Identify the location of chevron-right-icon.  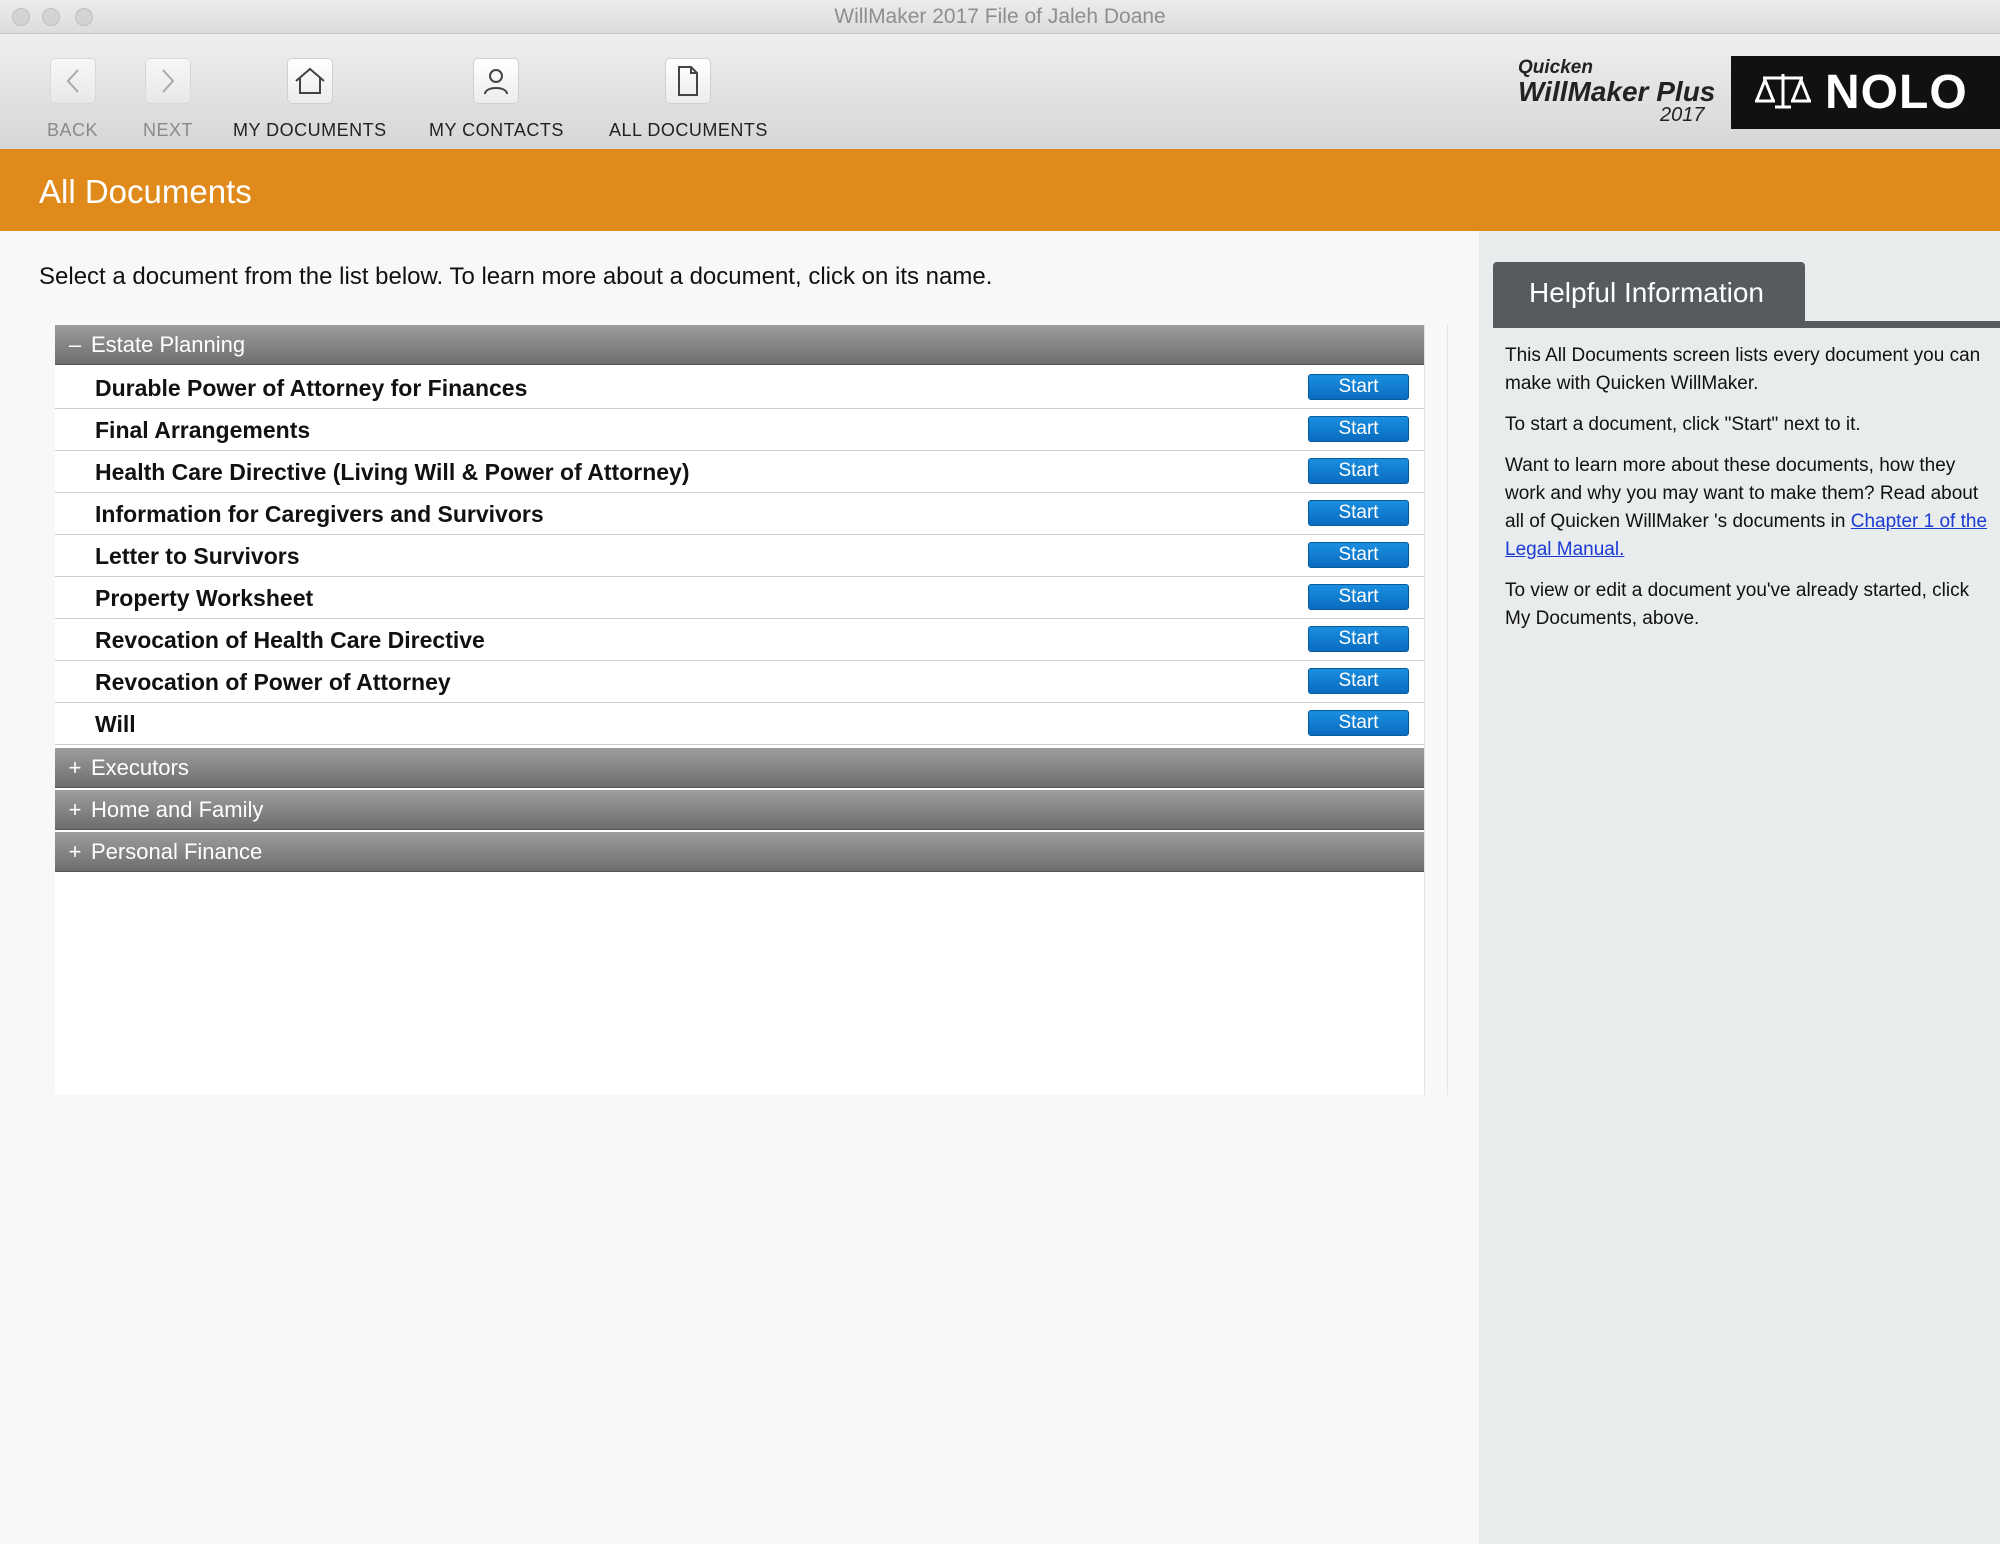
(168, 81).